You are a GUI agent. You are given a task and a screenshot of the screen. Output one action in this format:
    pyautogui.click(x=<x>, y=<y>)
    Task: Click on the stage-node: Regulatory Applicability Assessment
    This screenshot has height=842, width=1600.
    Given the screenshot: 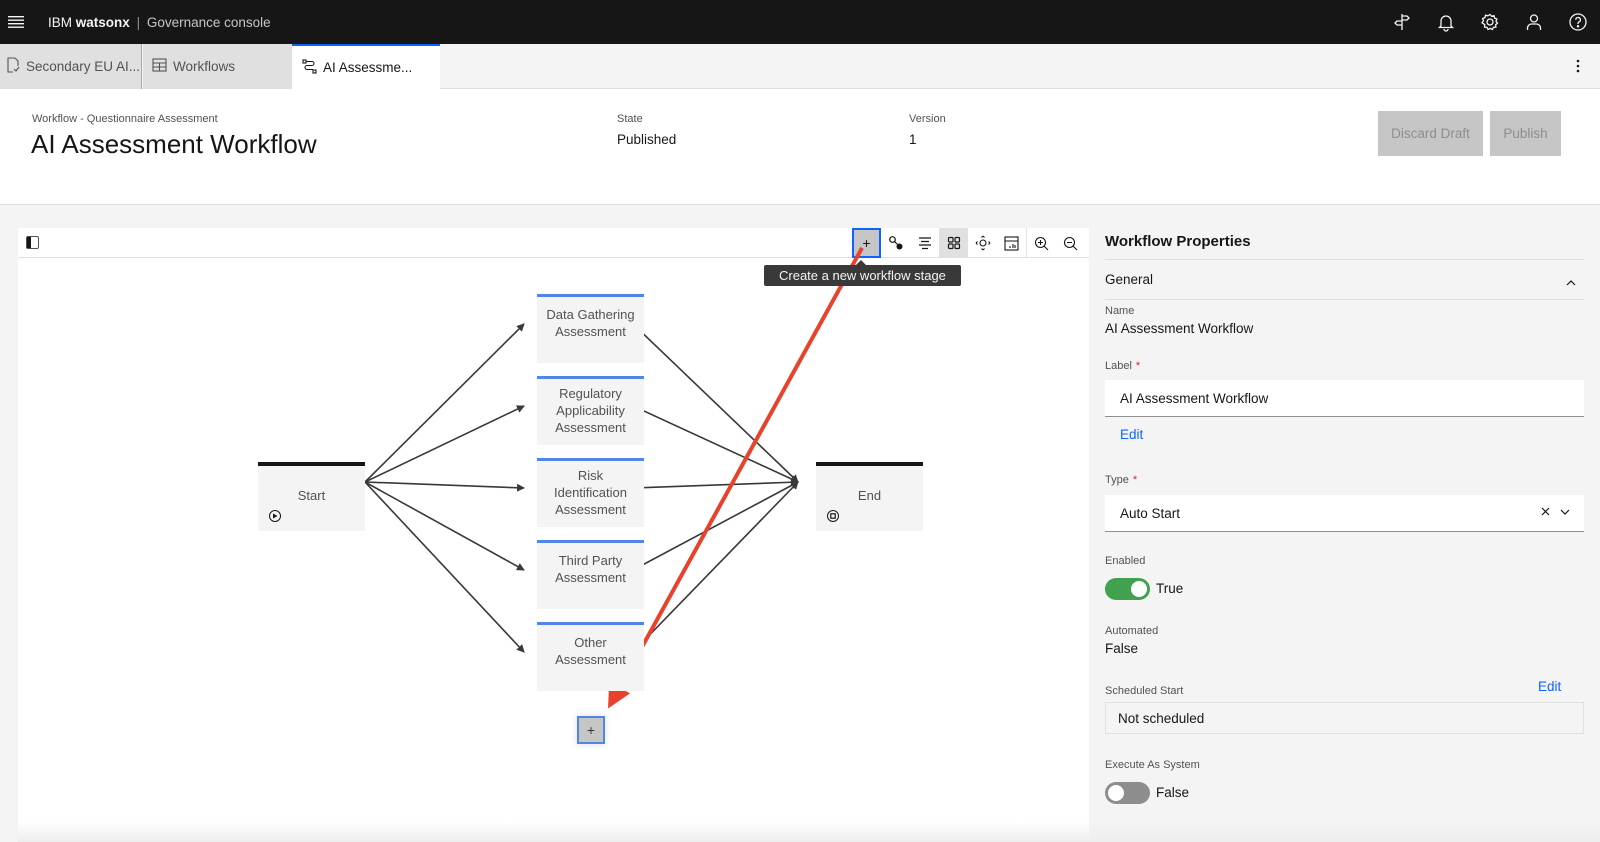 What is the action you would take?
    pyautogui.click(x=590, y=410)
    